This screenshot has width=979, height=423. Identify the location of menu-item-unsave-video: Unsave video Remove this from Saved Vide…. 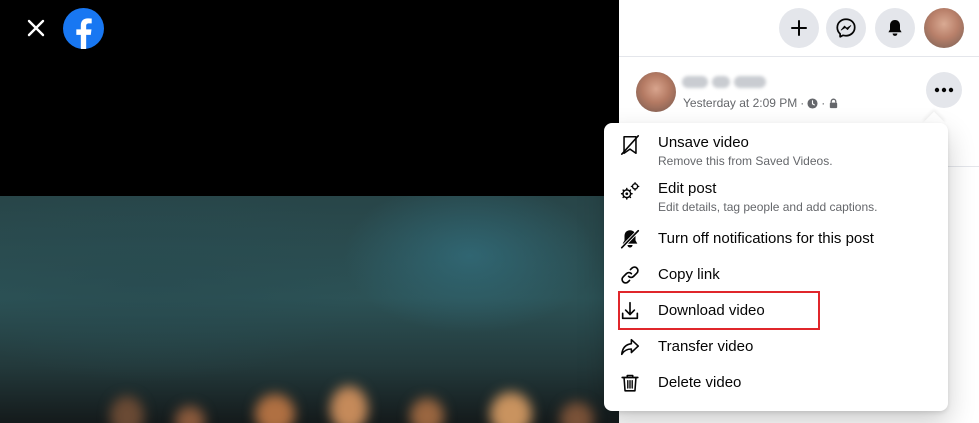
(776, 152).